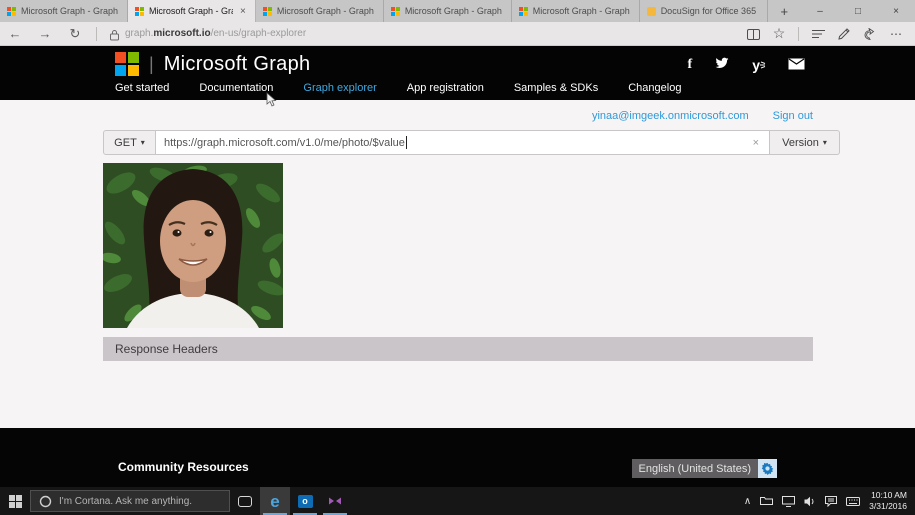  What do you see at coordinates (896, 11) in the screenshot?
I see `close-button: ×` at bounding box center [896, 11].